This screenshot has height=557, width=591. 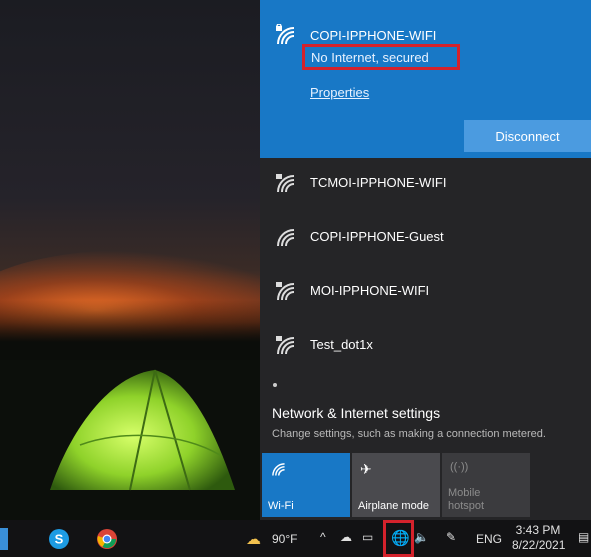 I want to click on weather-temperature: 90°F, so click(x=284, y=539).